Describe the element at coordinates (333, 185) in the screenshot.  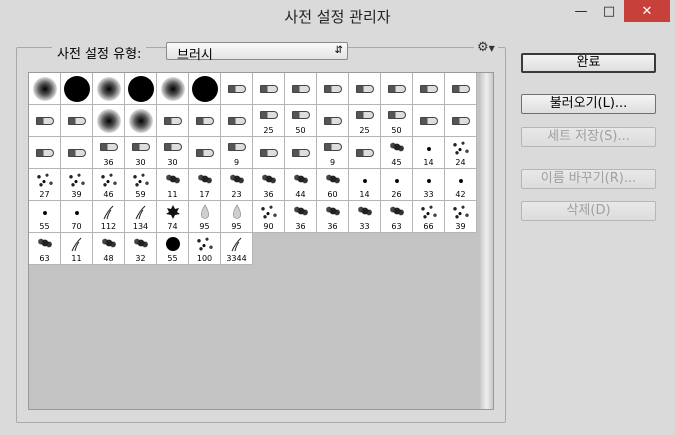
I see `brush-preset-item: 60` at that location.